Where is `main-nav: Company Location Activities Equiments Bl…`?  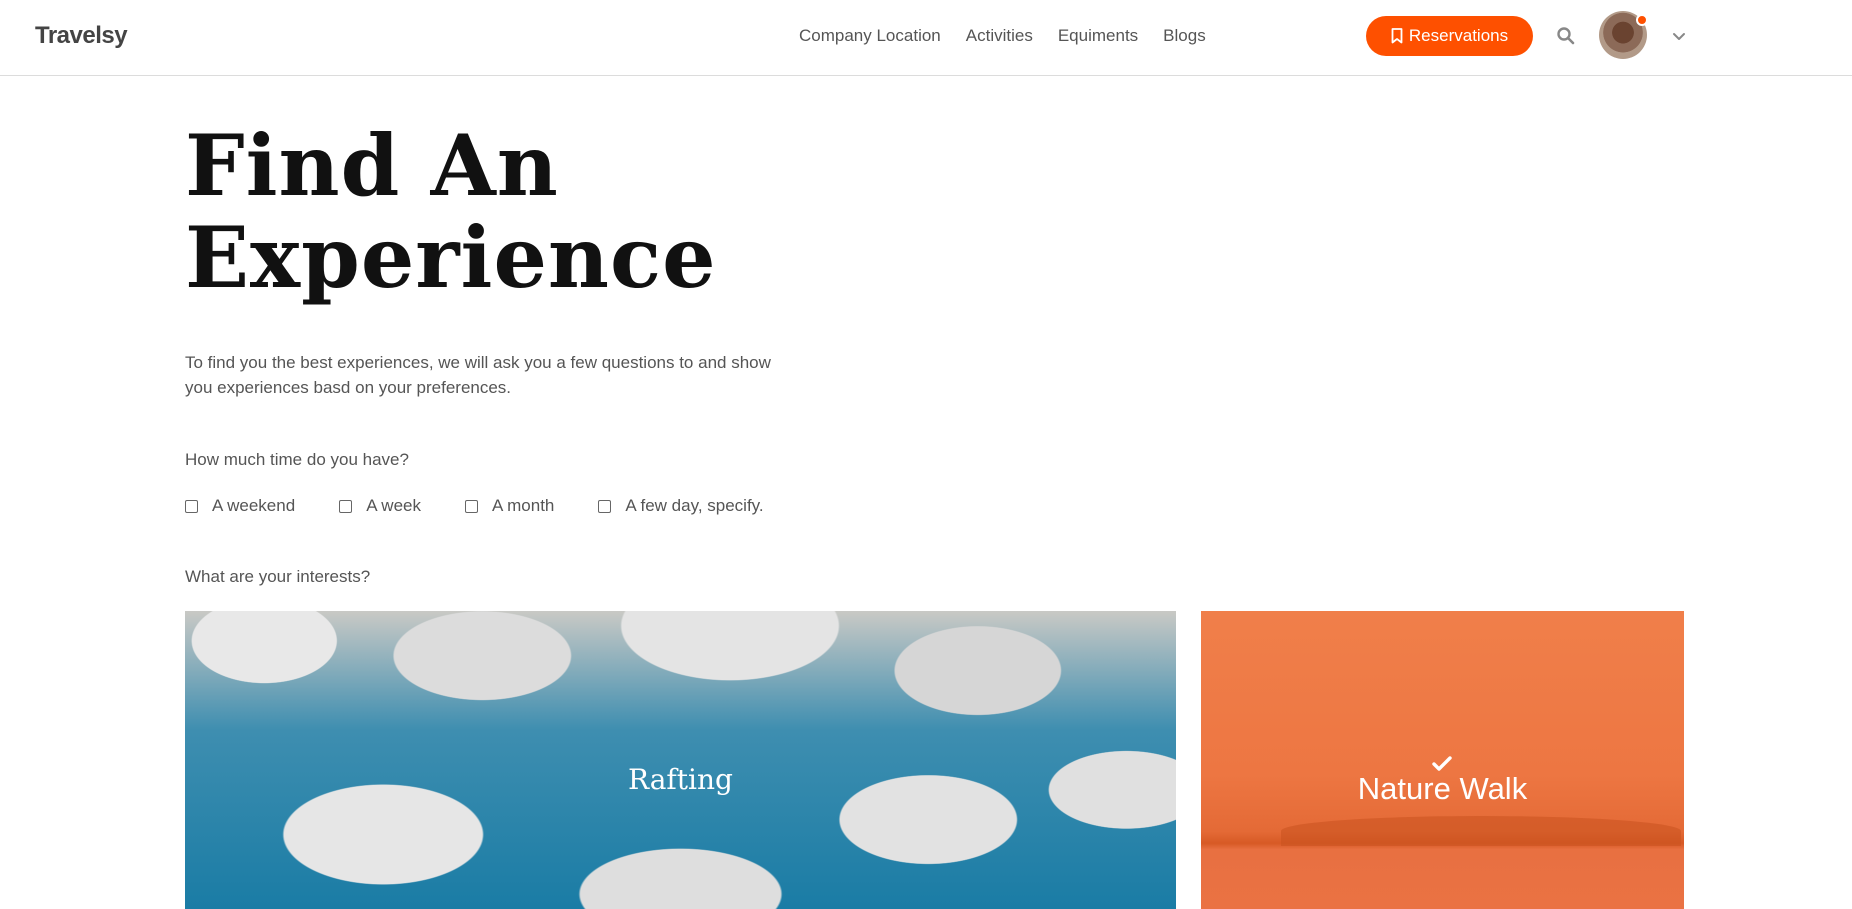 main-nav: Company Location Activities Equiments Bl… is located at coordinates (1002, 36).